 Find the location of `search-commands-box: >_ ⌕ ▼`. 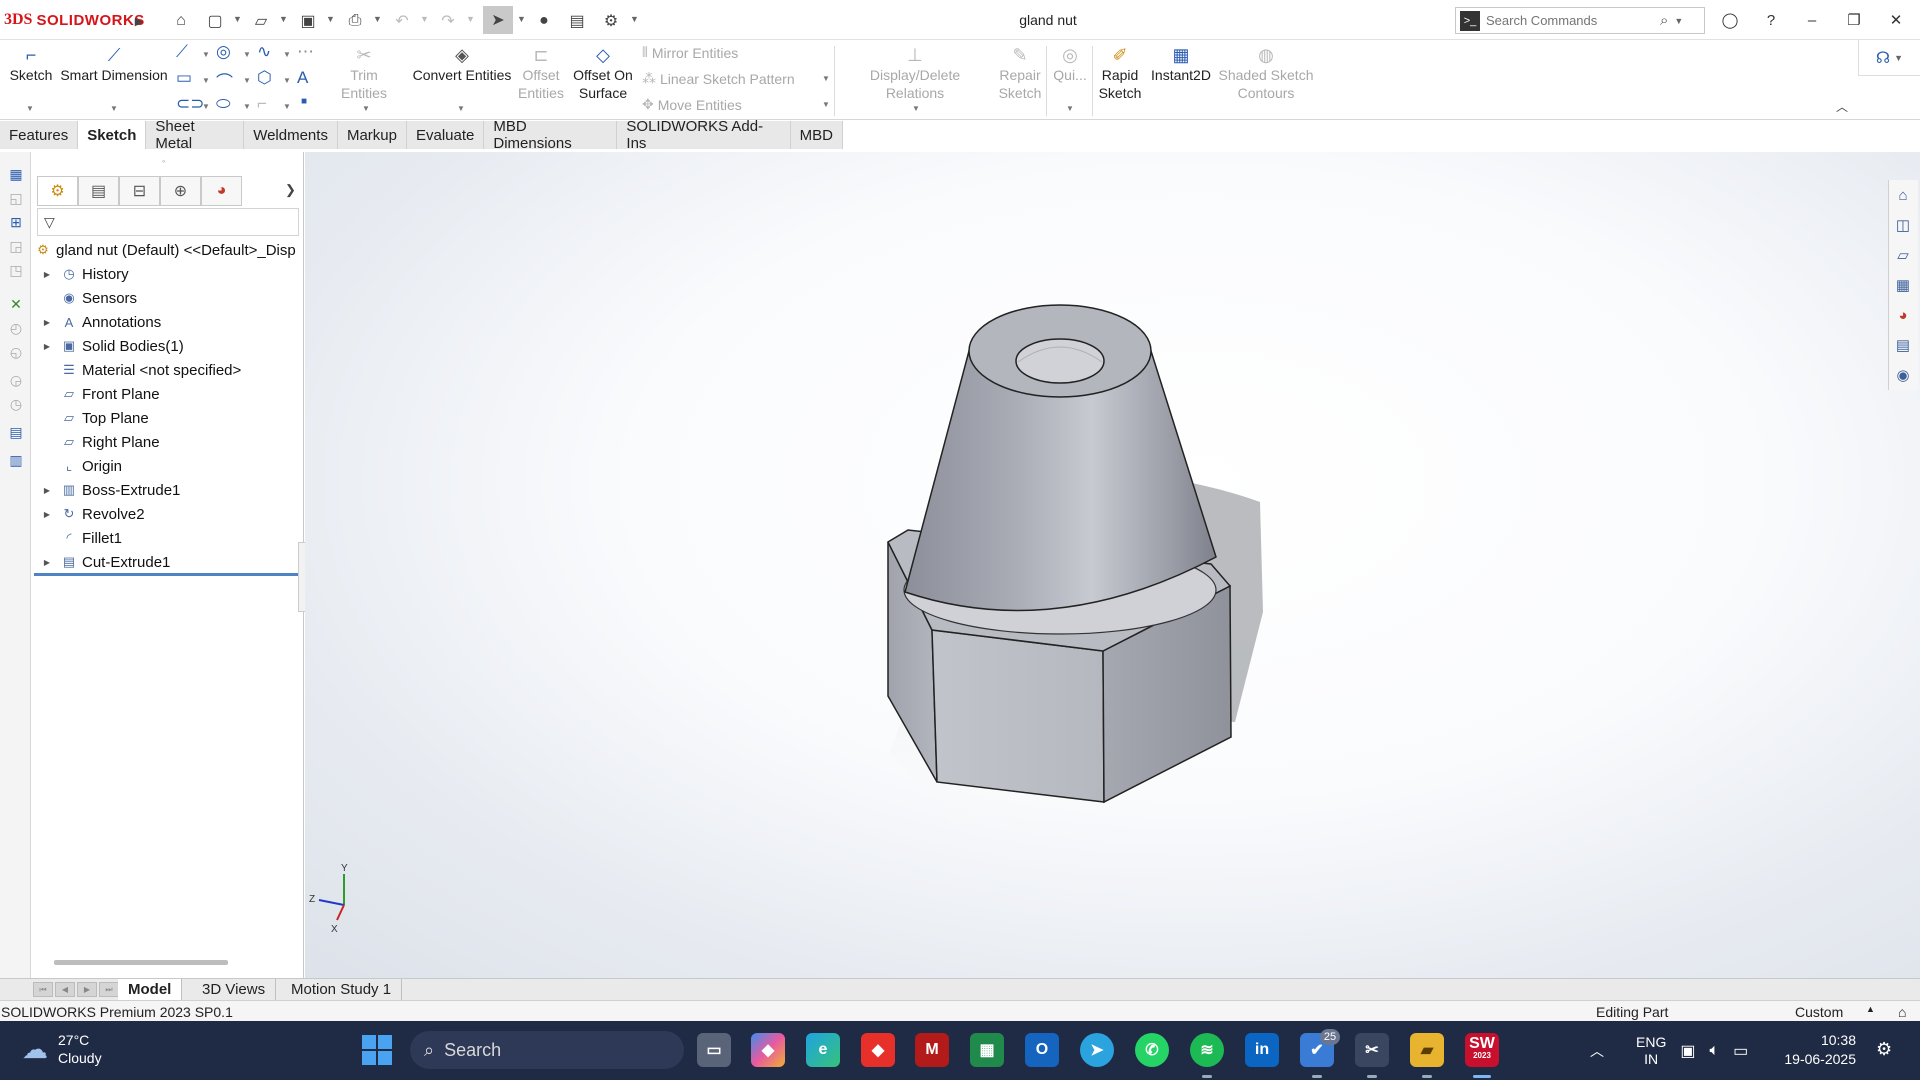

search-commands-box: >_ ⌕ ▼ is located at coordinates (1580, 20).